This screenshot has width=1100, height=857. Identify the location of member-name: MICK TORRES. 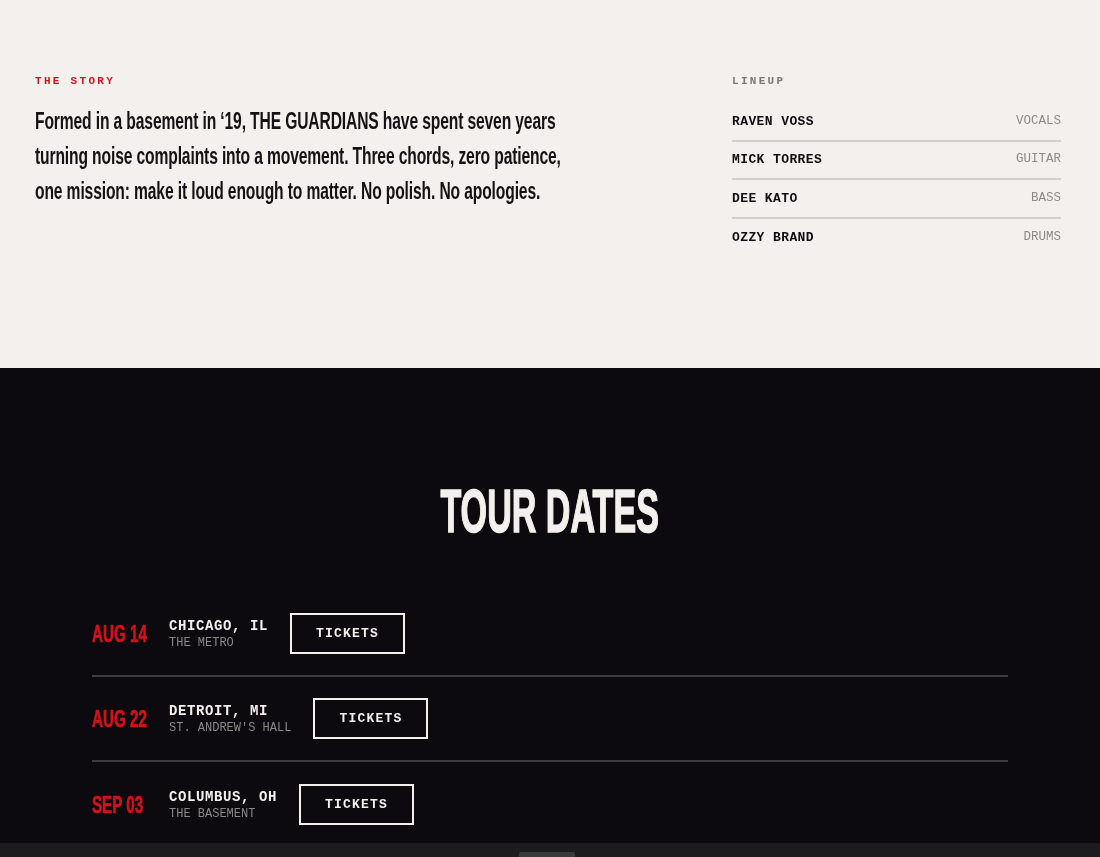
(777, 160).